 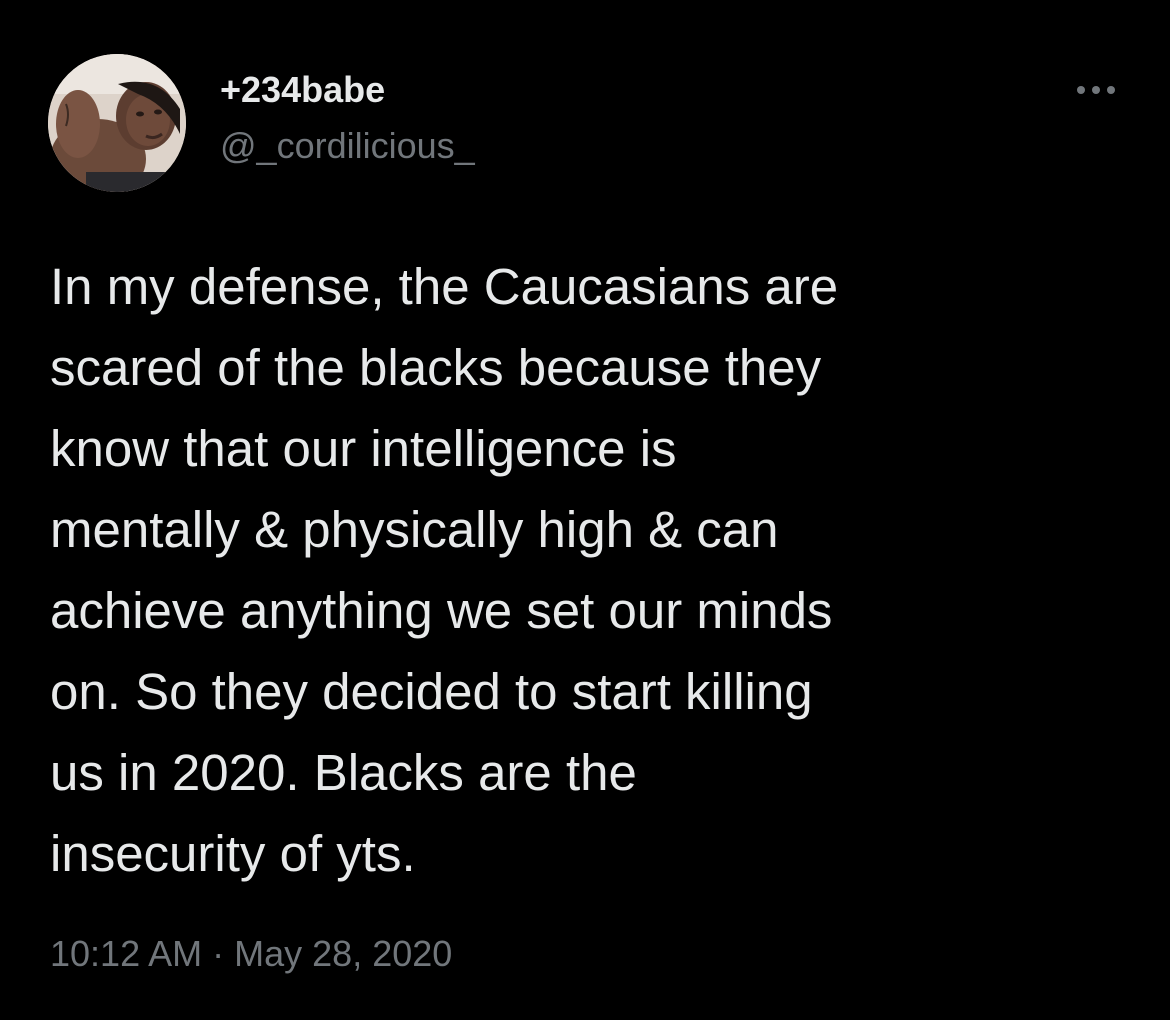 I want to click on tweet-timestamp: 10:12 AM · May 28, 2020, so click(x=251, y=954).